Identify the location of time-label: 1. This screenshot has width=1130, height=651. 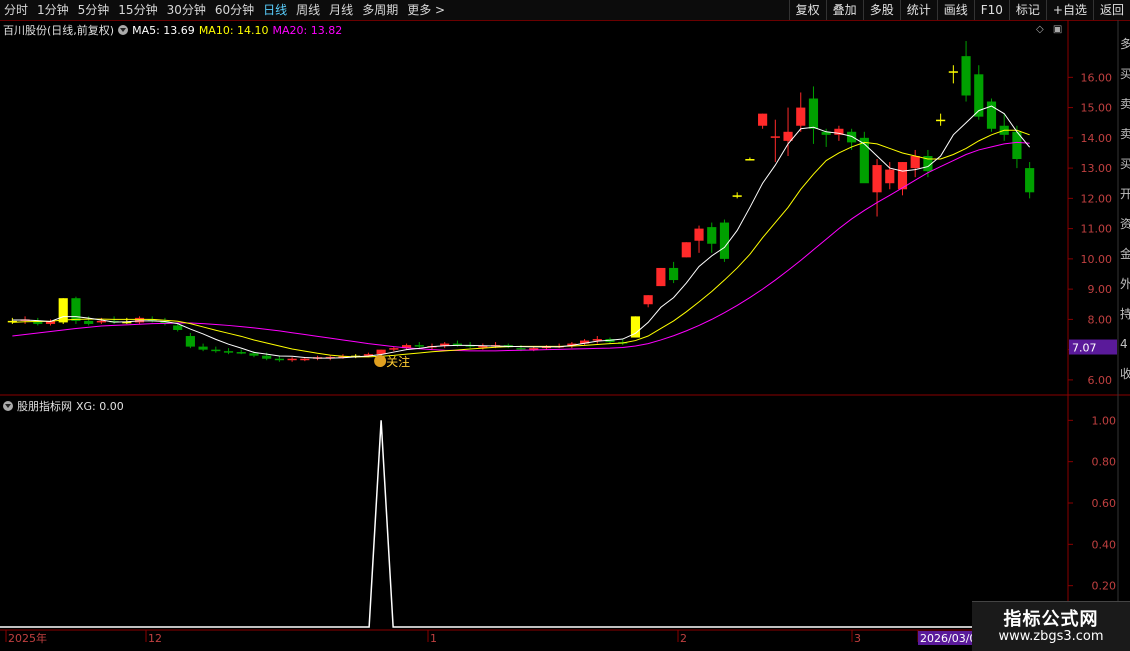
(433, 638).